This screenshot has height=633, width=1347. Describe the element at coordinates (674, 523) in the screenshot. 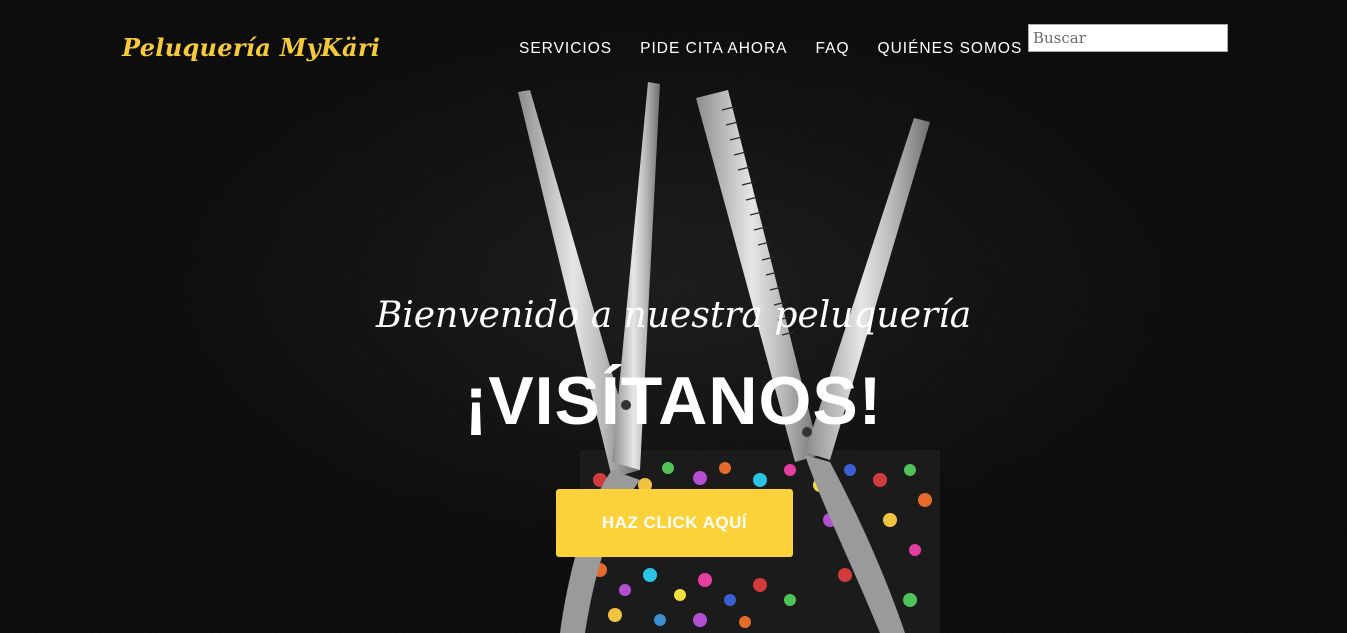

I see `cta-button: HAZ CLICK AQUÍ` at that location.